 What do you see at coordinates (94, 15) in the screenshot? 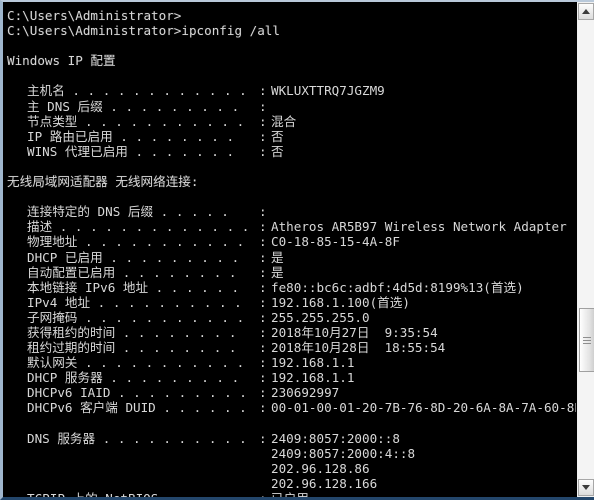
I see `prompt-line: C:\Users\Administrator>` at bounding box center [94, 15].